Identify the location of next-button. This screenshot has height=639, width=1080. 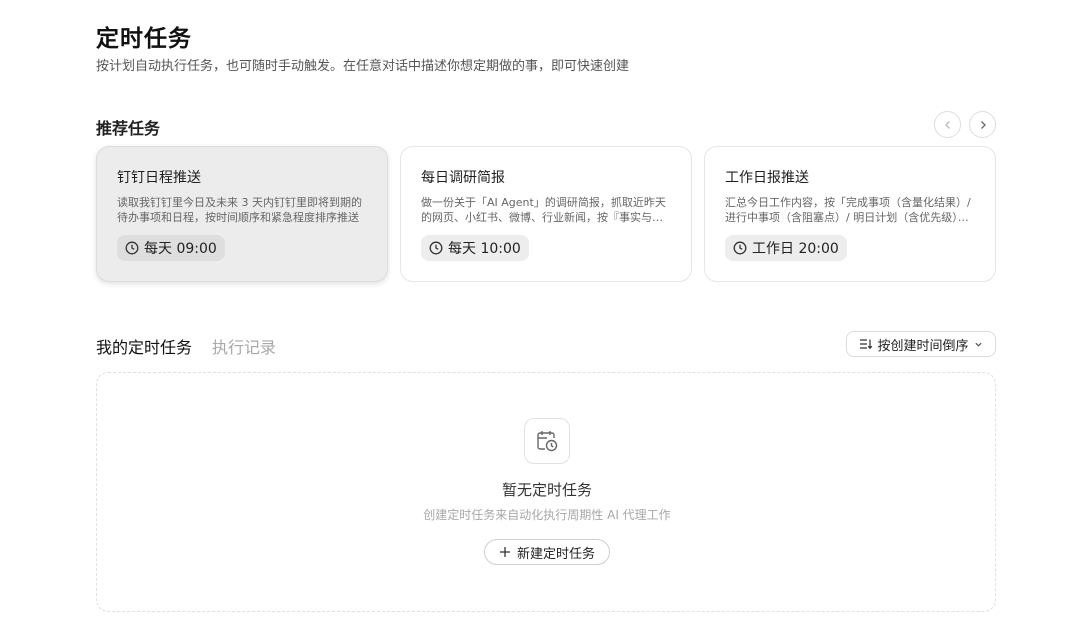
(982, 124).